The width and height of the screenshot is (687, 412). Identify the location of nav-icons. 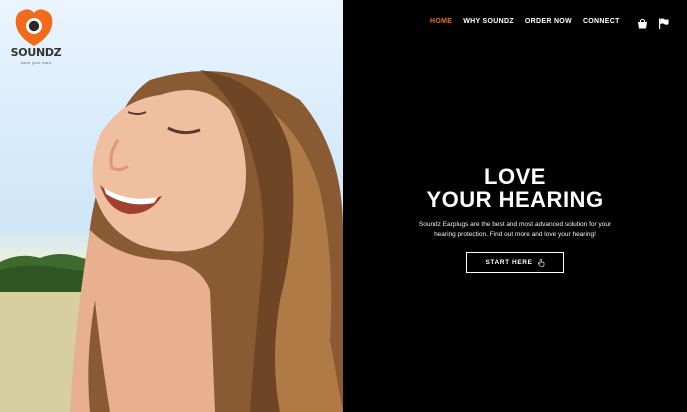
(653, 22).